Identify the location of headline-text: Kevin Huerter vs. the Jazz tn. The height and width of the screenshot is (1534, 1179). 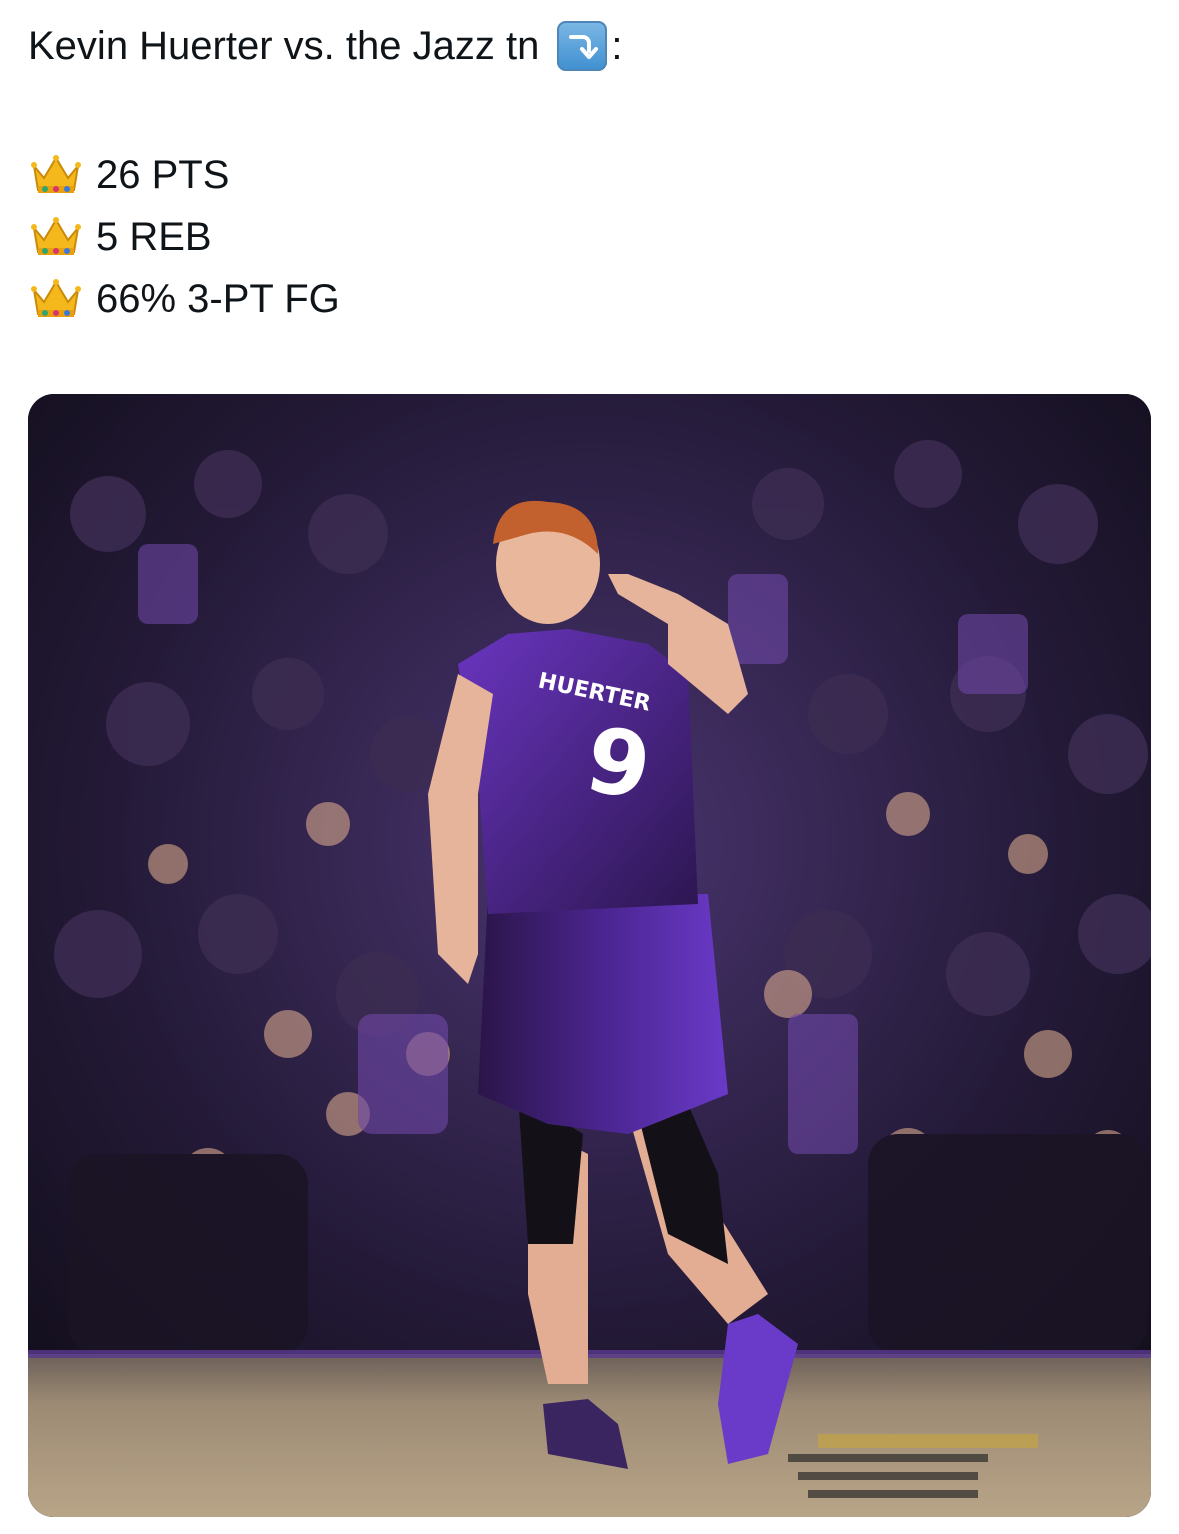
(284, 46).